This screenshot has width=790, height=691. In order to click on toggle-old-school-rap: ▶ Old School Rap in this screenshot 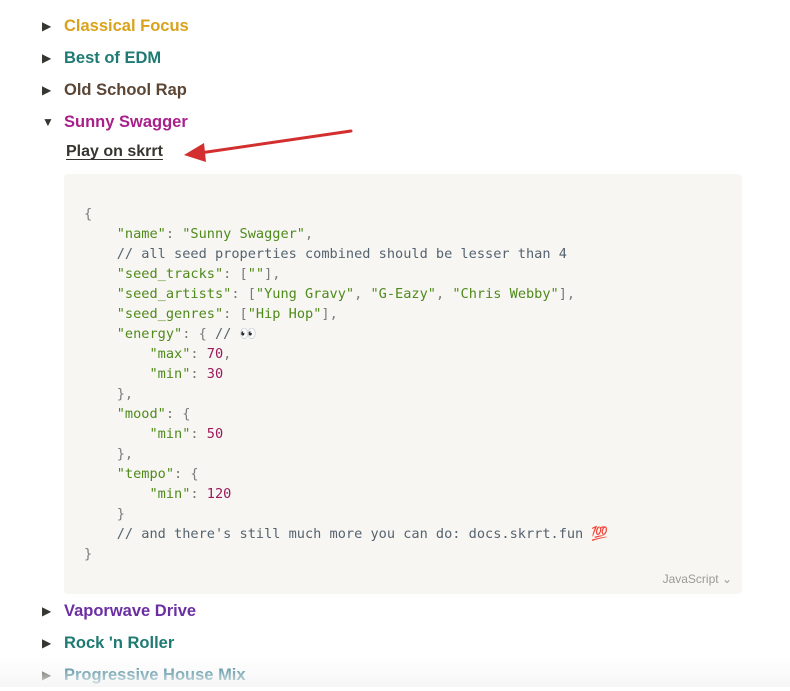, I will do `click(114, 90)`.